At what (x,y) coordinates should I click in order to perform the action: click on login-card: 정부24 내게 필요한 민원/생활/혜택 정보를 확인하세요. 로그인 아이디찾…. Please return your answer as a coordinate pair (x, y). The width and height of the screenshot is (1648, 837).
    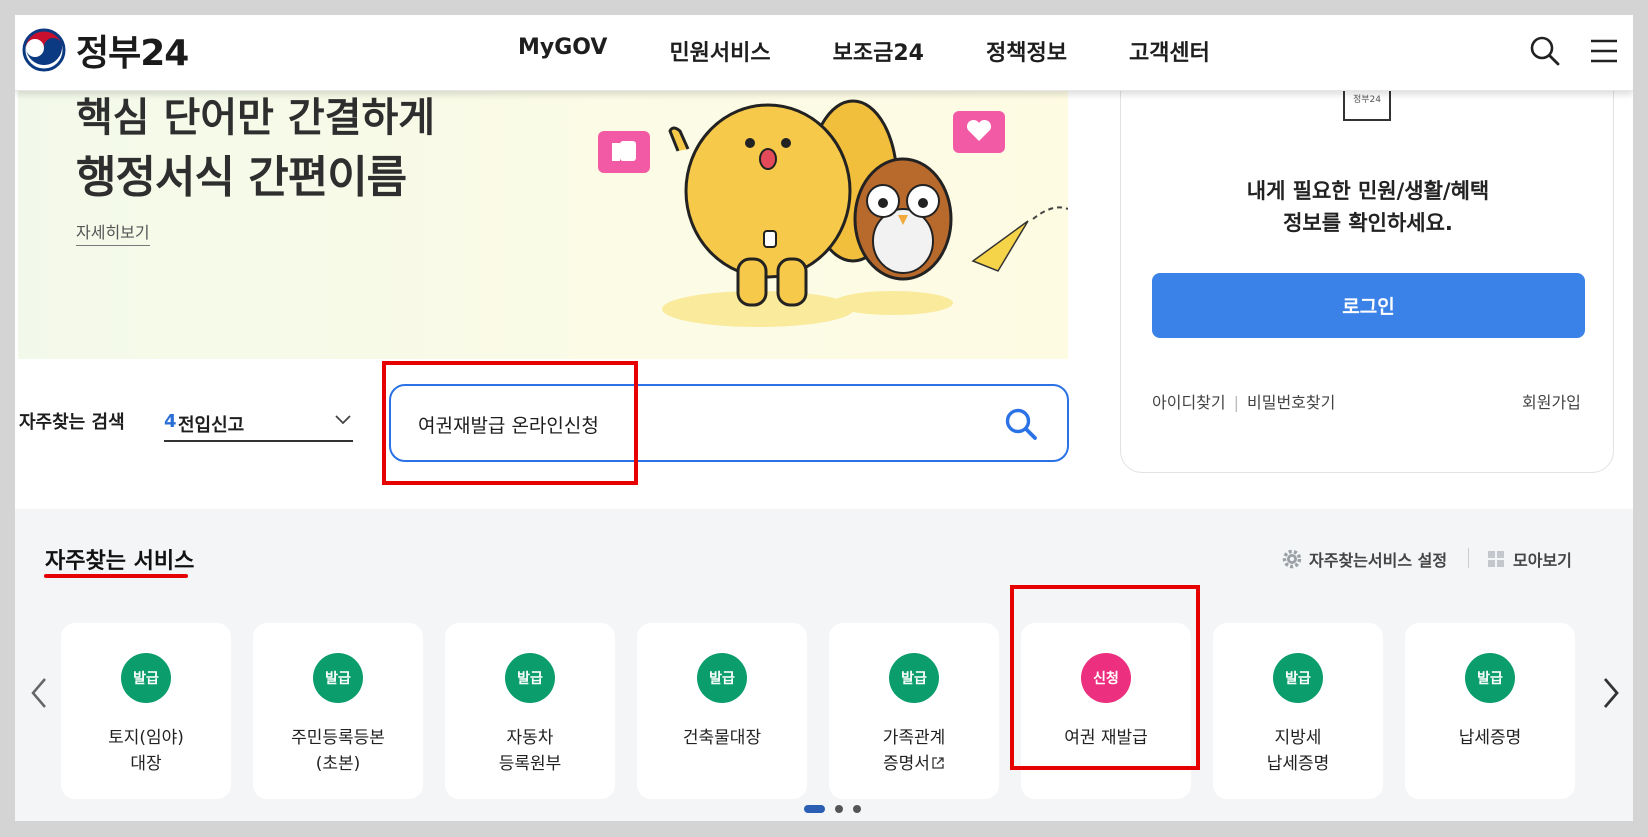
    Looking at the image, I should click on (1367, 264).